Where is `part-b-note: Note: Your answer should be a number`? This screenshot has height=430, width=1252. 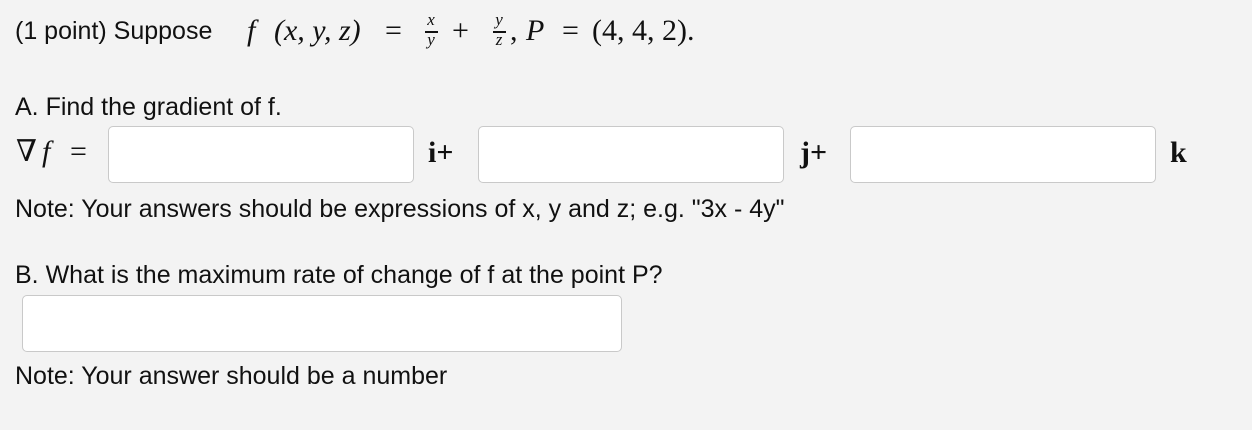
part-b-note: Note: Your answer should be a number is located at coordinates (231, 376).